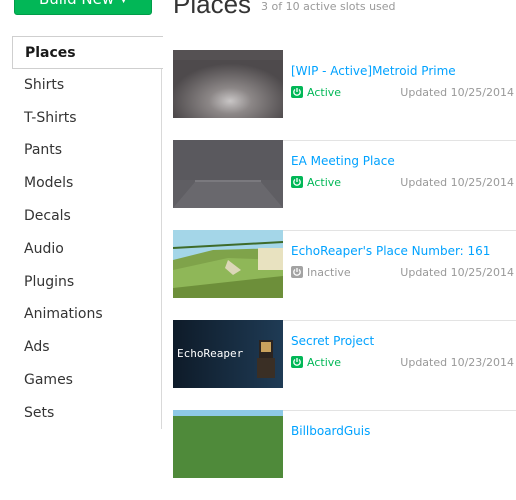 This screenshot has height=500, width=516. I want to click on page-title: Places, so click(212, 9).